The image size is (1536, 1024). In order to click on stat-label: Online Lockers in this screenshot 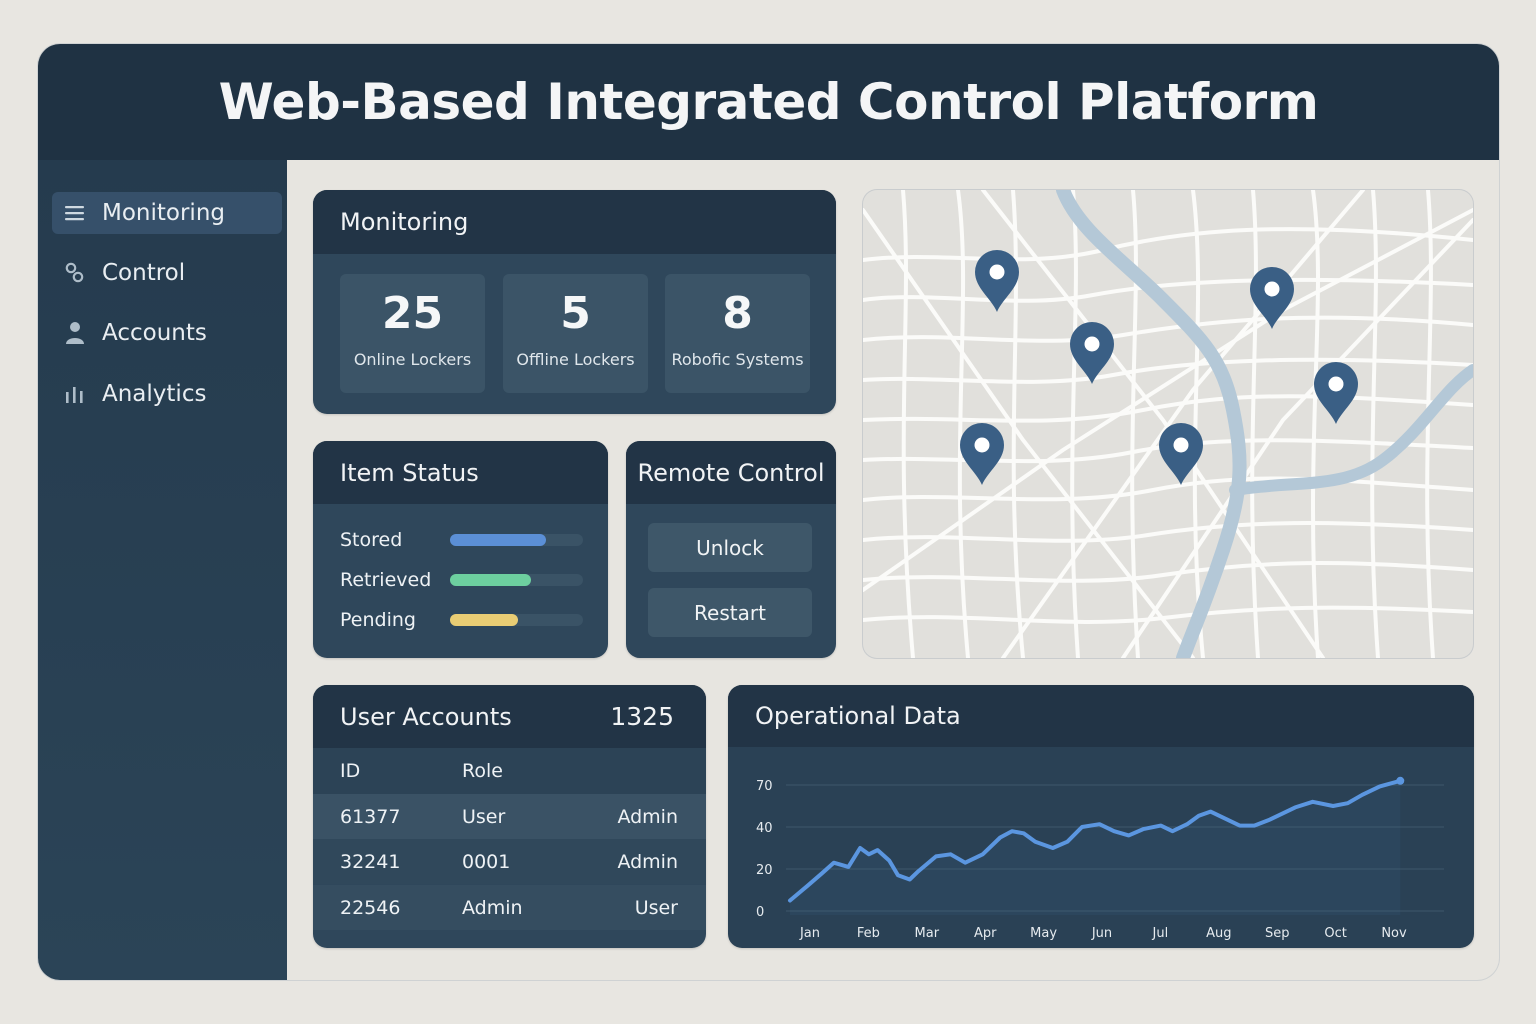, I will do `click(412, 359)`.